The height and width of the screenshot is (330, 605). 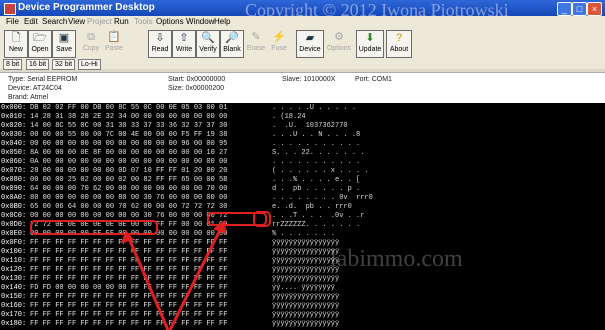 What do you see at coordinates (127, 236) in the screenshot?
I see `arrow-left-head` at bounding box center [127, 236].